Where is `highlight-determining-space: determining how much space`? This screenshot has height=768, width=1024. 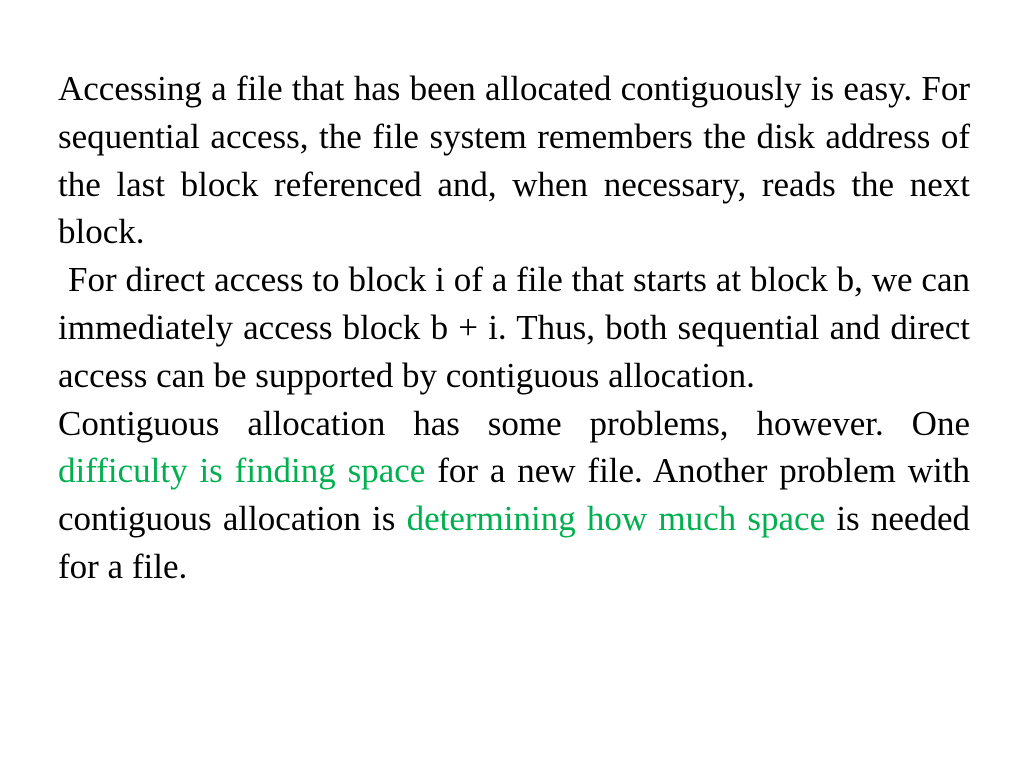 highlight-determining-space: determining how much space is located at coordinates (616, 519).